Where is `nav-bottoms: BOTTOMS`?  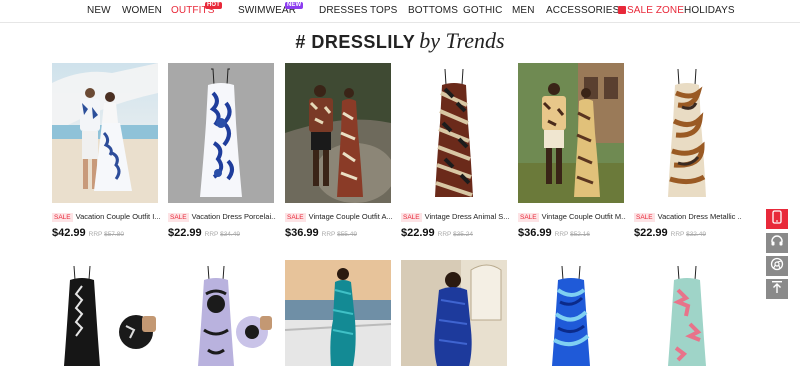 nav-bottoms: BOTTOMS is located at coordinates (433, 10).